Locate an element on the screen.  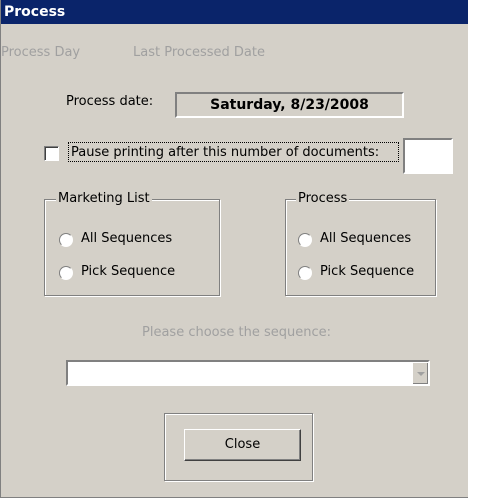
process-pick-sequence-radio is located at coordinates (305, 273).